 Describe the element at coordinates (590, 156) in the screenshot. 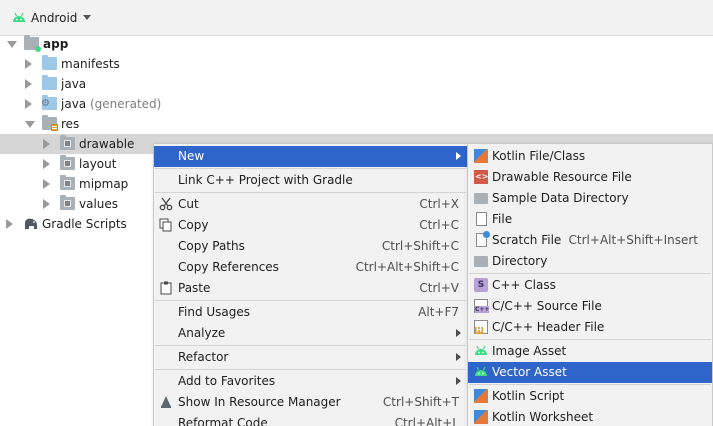

I see `menu-item-kotlin-file-class: Kotlin File/Class` at that location.